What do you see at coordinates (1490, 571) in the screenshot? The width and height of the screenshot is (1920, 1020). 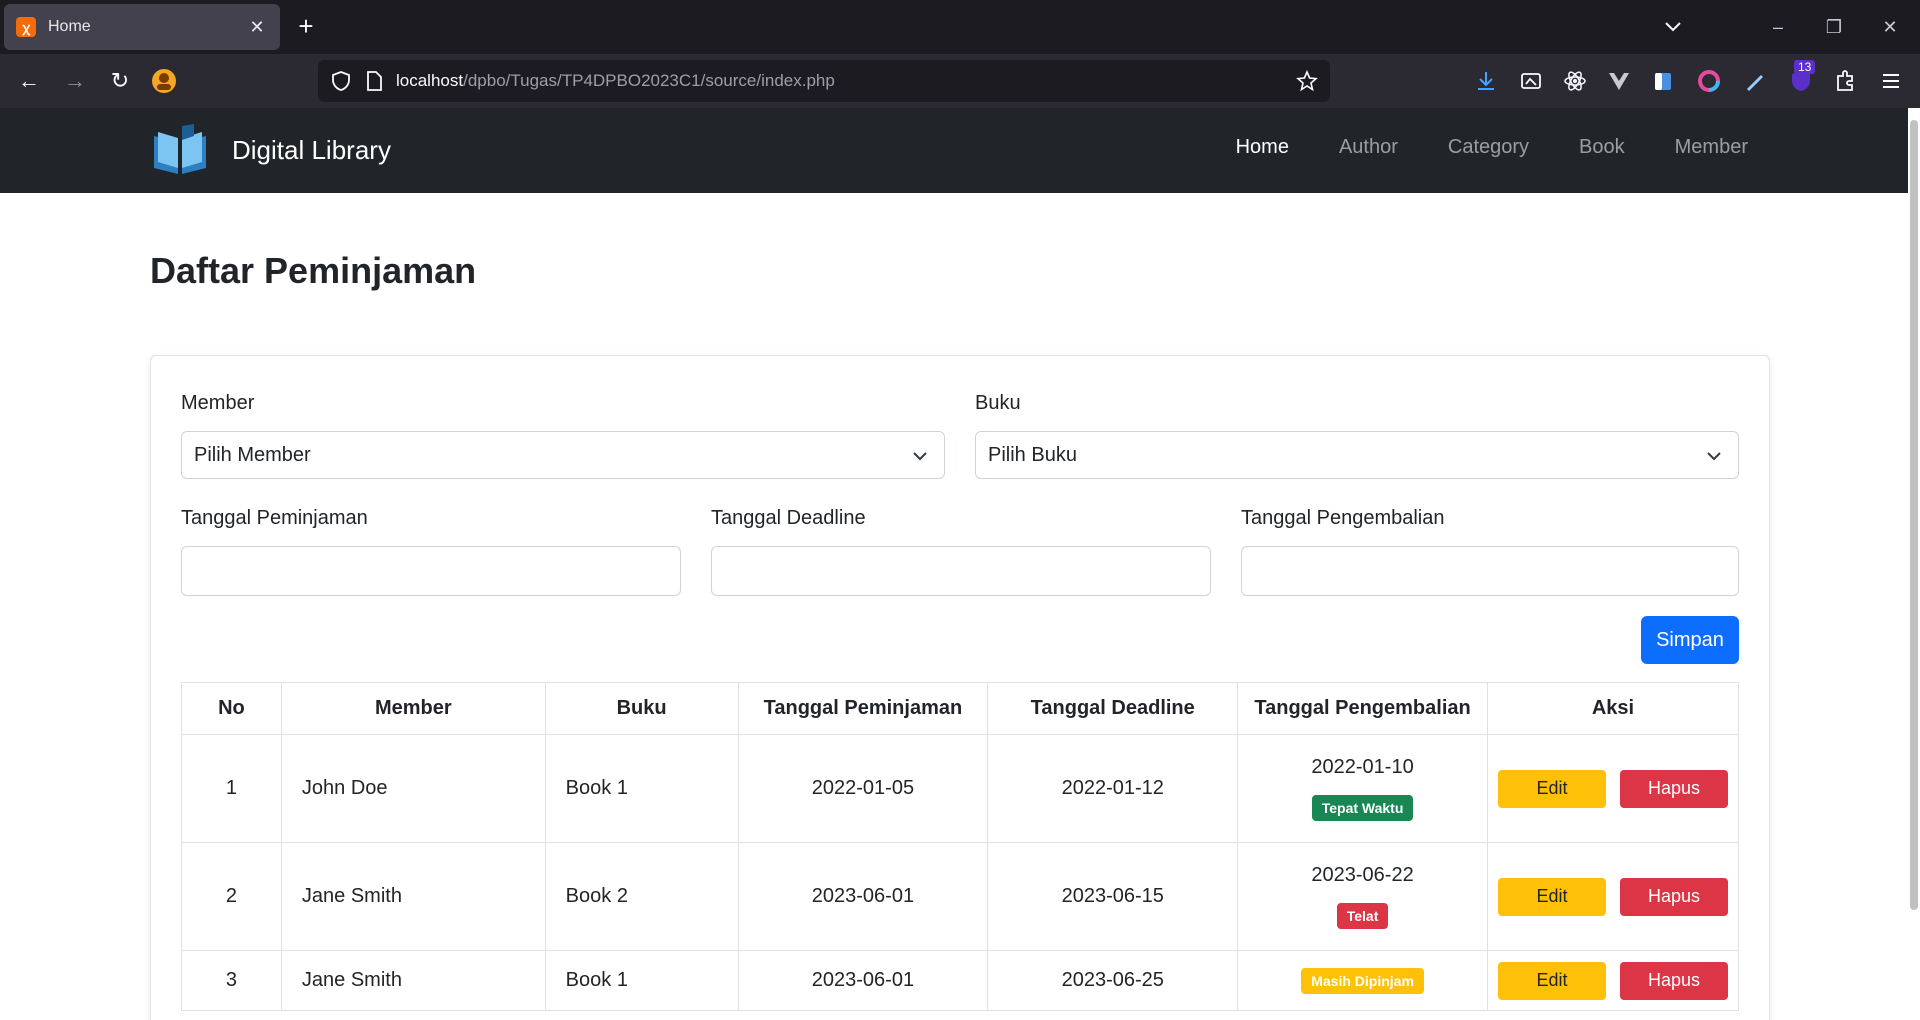 I see `tanggal-pengembalian-input` at bounding box center [1490, 571].